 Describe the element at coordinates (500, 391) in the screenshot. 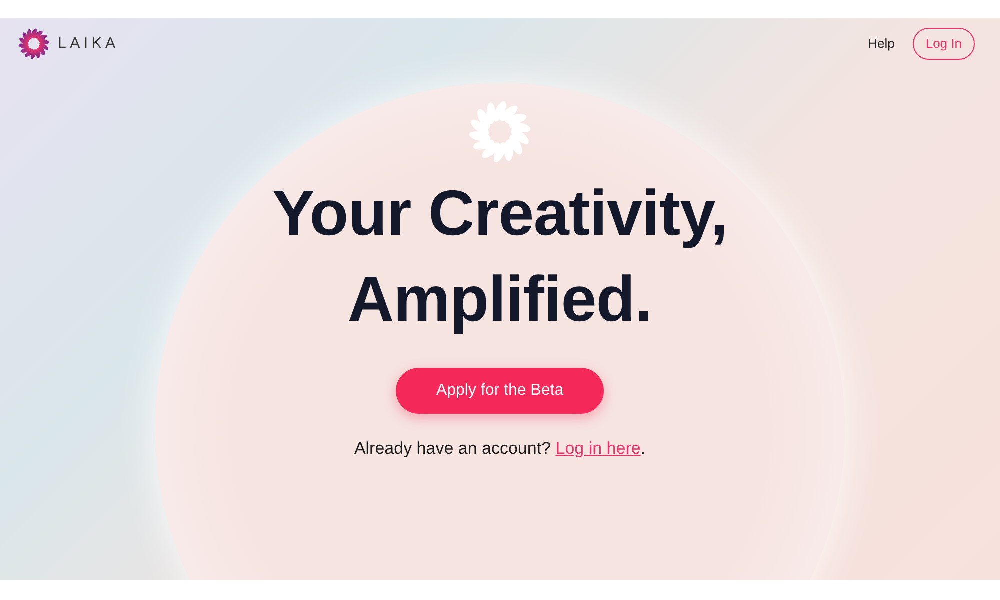

I see `apply-button: Apply for the Beta` at that location.